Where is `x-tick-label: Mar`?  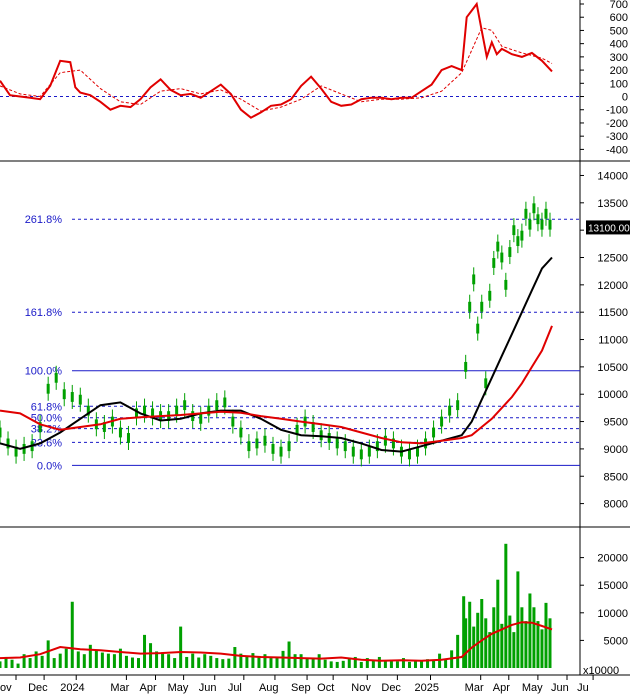
x-tick-label: Mar is located at coordinates (474, 688).